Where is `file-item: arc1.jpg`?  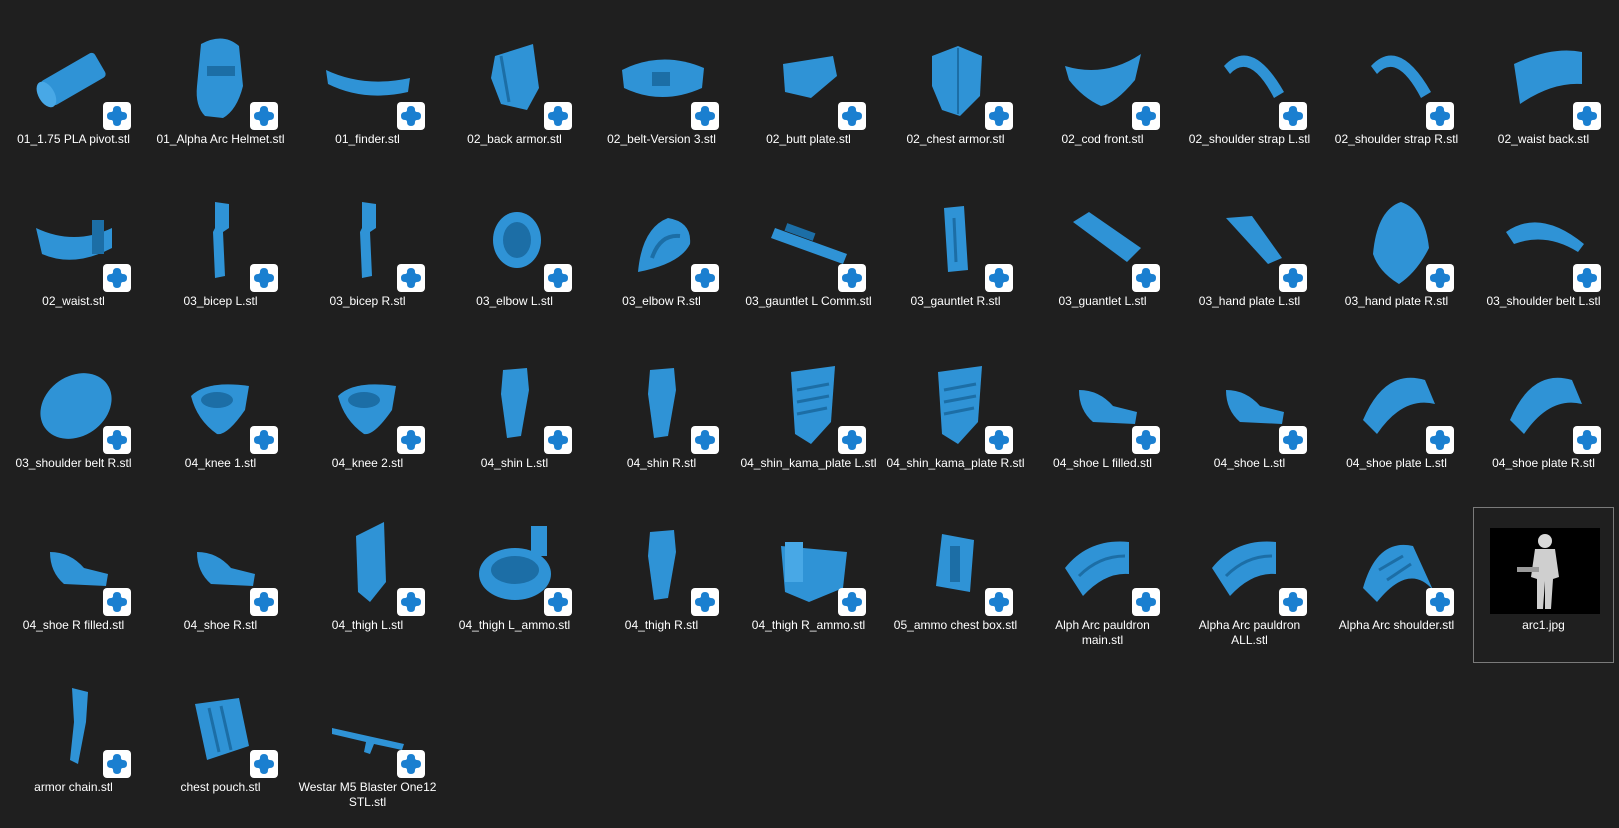 file-item: arc1.jpg is located at coordinates (1543, 585).